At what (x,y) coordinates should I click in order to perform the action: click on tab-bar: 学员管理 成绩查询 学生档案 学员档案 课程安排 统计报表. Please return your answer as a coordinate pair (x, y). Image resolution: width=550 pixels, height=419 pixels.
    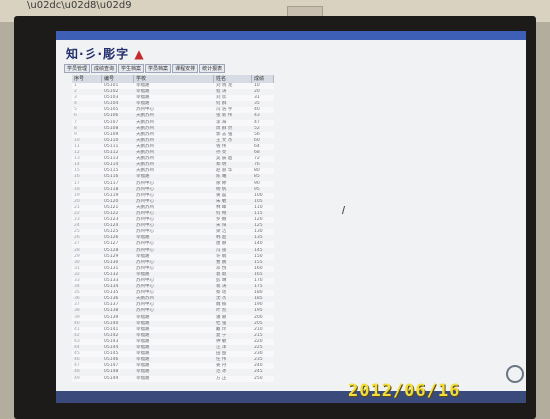
    Looking at the image, I should click on (145, 68).